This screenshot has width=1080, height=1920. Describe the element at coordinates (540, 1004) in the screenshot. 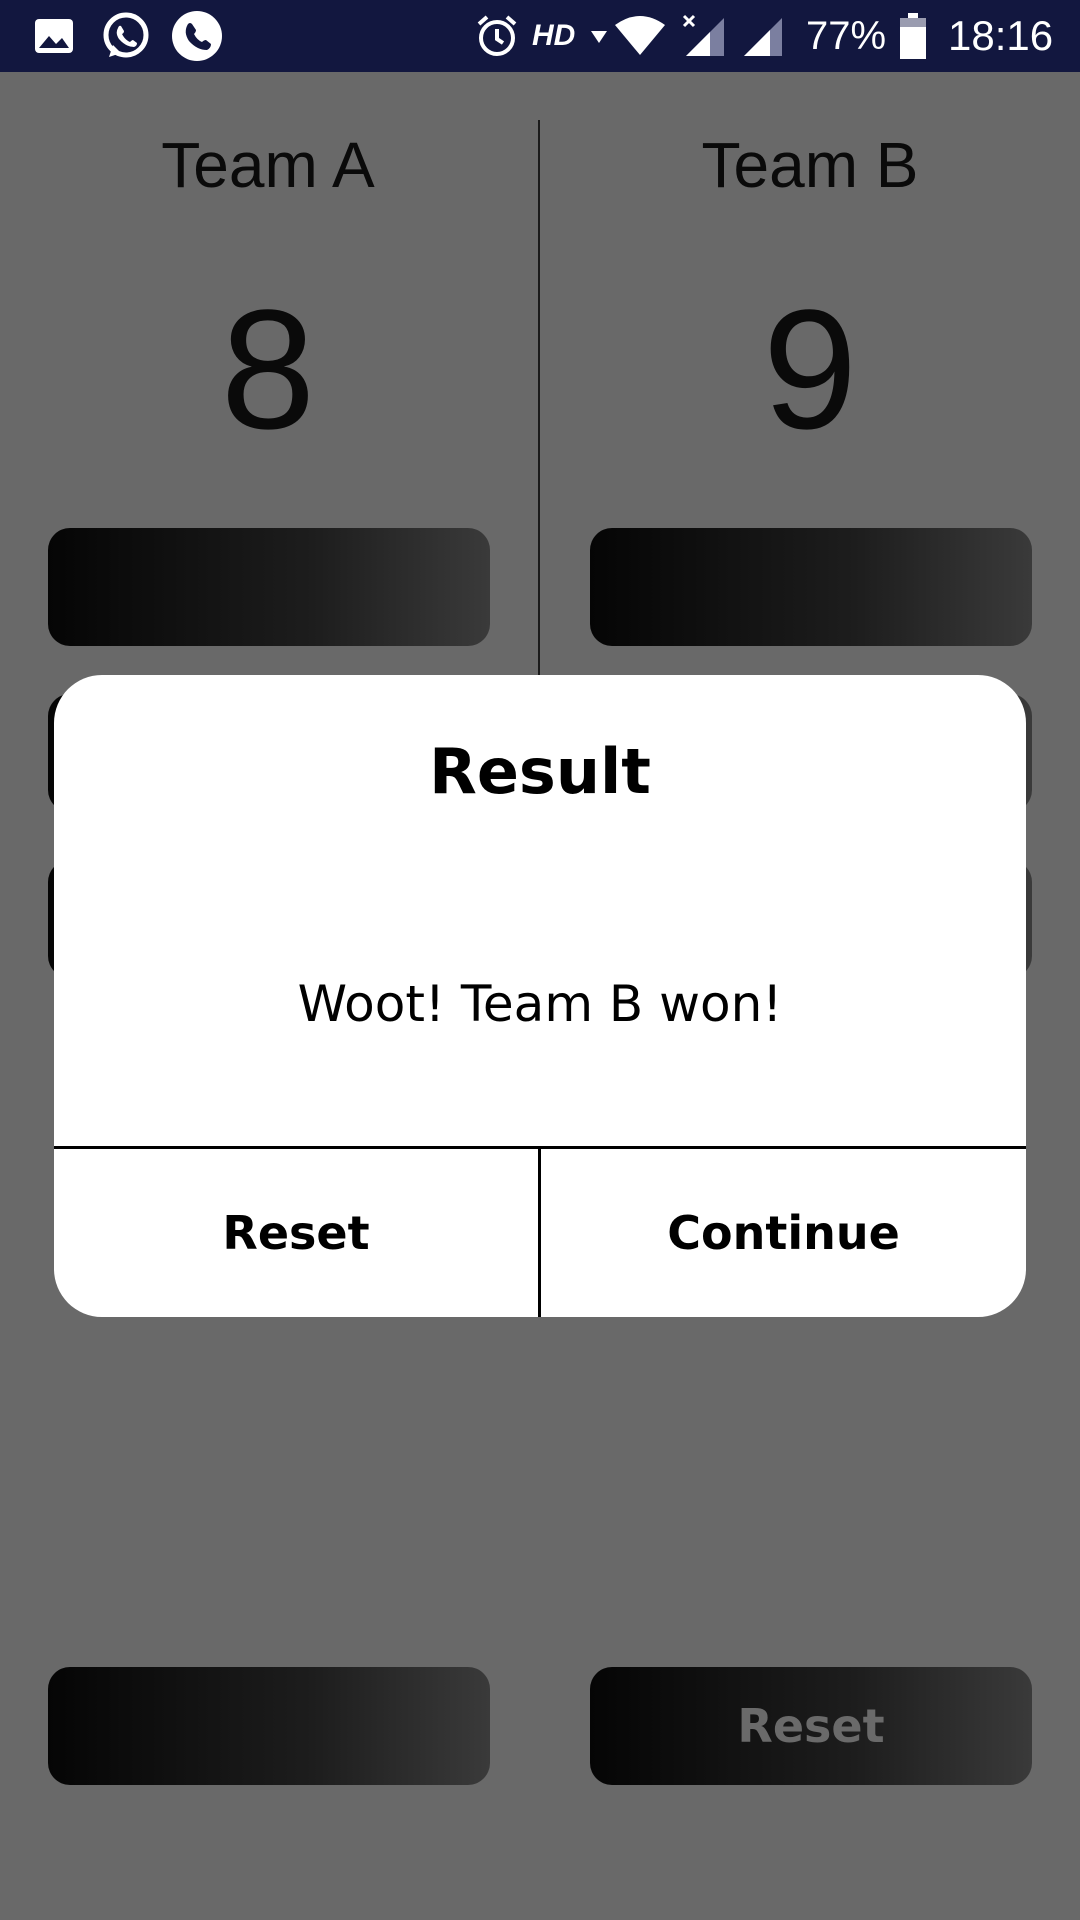

I see `dialog-message: Woot! Team B won!` at that location.